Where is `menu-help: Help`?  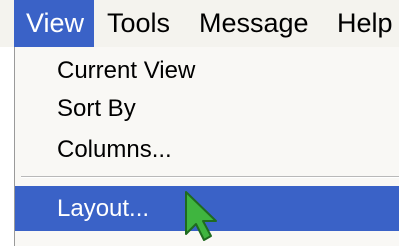
menu-help: Help is located at coordinates (365, 23).